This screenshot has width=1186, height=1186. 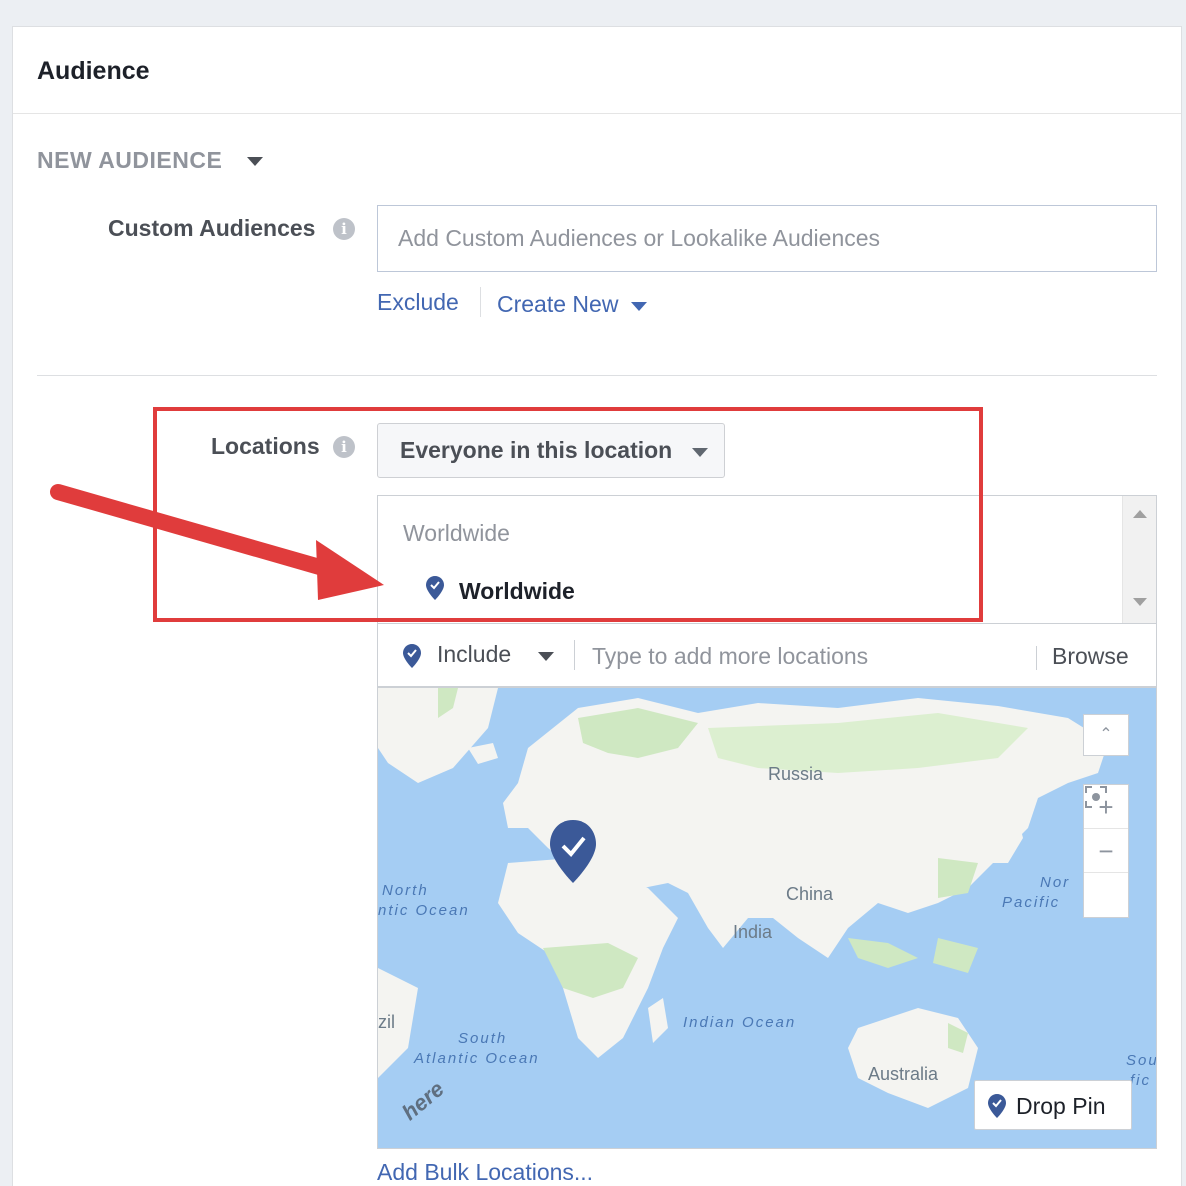 What do you see at coordinates (212, 228) in the screenshot?
I see `custom-audiences-label: Custom Audiences` at bounding box center [212, 228].